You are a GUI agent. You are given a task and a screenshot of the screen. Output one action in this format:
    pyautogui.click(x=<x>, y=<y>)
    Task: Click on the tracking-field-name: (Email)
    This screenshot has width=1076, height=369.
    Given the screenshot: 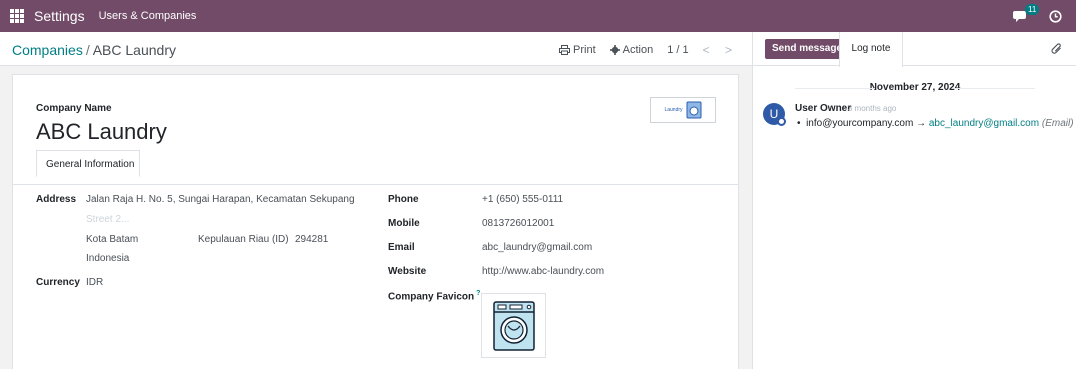 What is the action you would take?
    pyautogui.click(x=1057, y=123)
    